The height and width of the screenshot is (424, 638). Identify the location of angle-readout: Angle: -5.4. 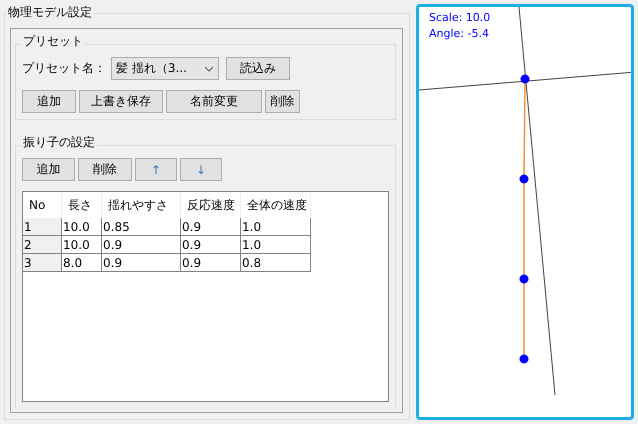
(459, 33).